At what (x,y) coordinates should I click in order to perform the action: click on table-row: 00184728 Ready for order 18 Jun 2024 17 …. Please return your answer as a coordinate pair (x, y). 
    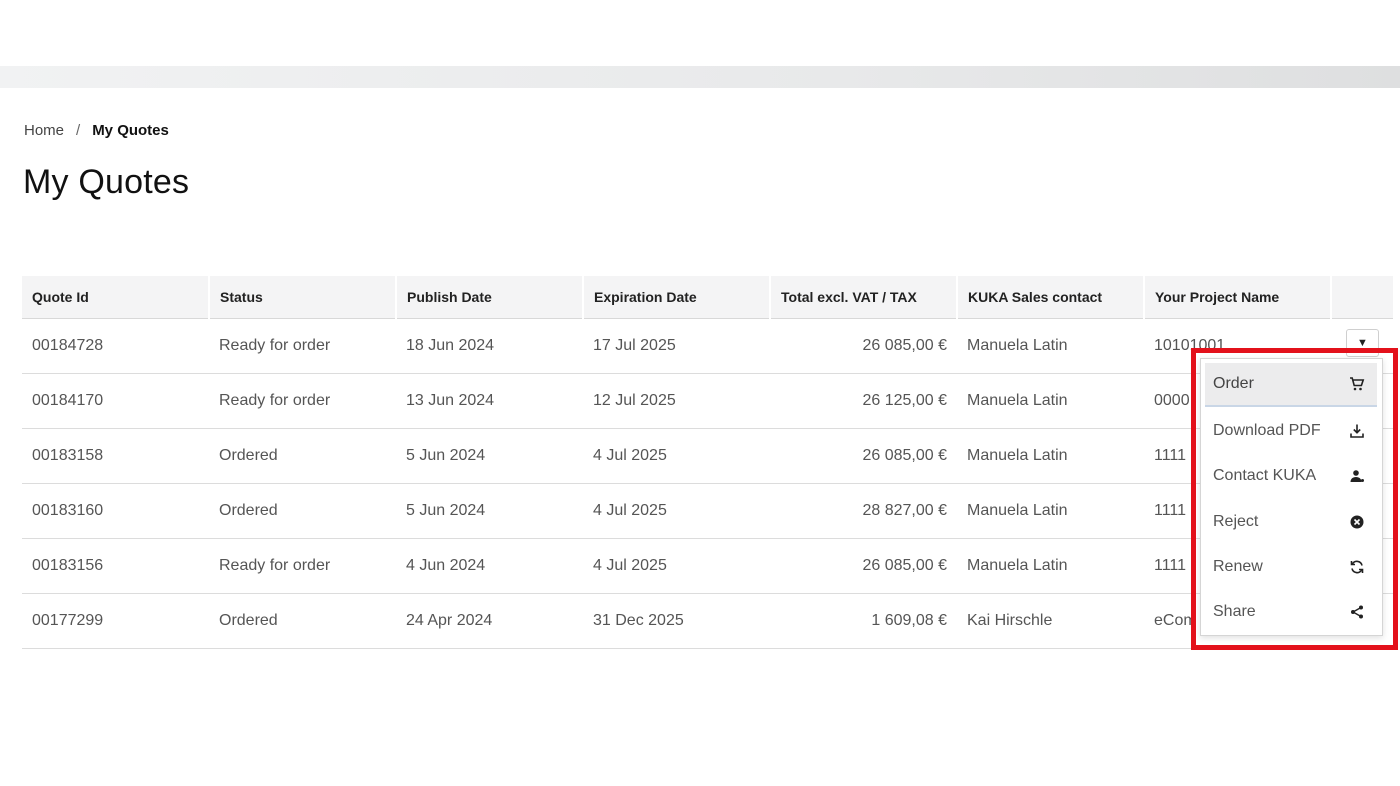
    Looking at the image, I should click on (708, 346).